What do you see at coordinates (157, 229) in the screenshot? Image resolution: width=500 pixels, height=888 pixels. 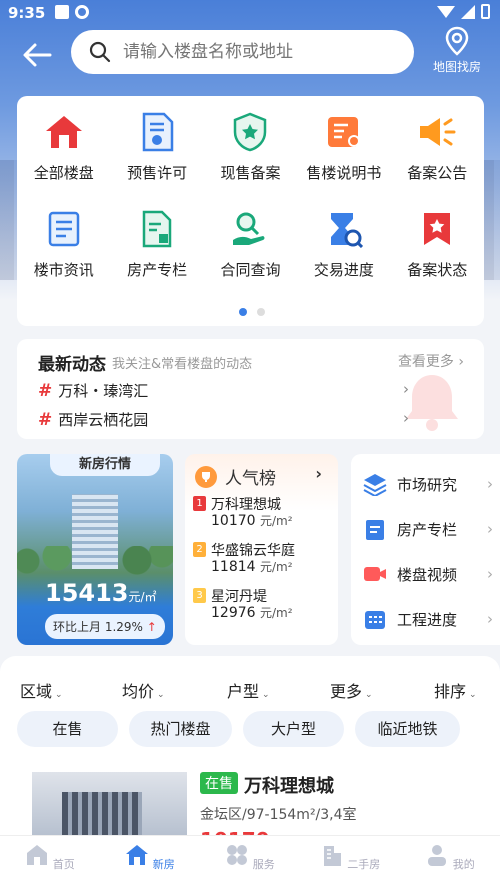 I see `document-icon` at bounding box center [157, 229].